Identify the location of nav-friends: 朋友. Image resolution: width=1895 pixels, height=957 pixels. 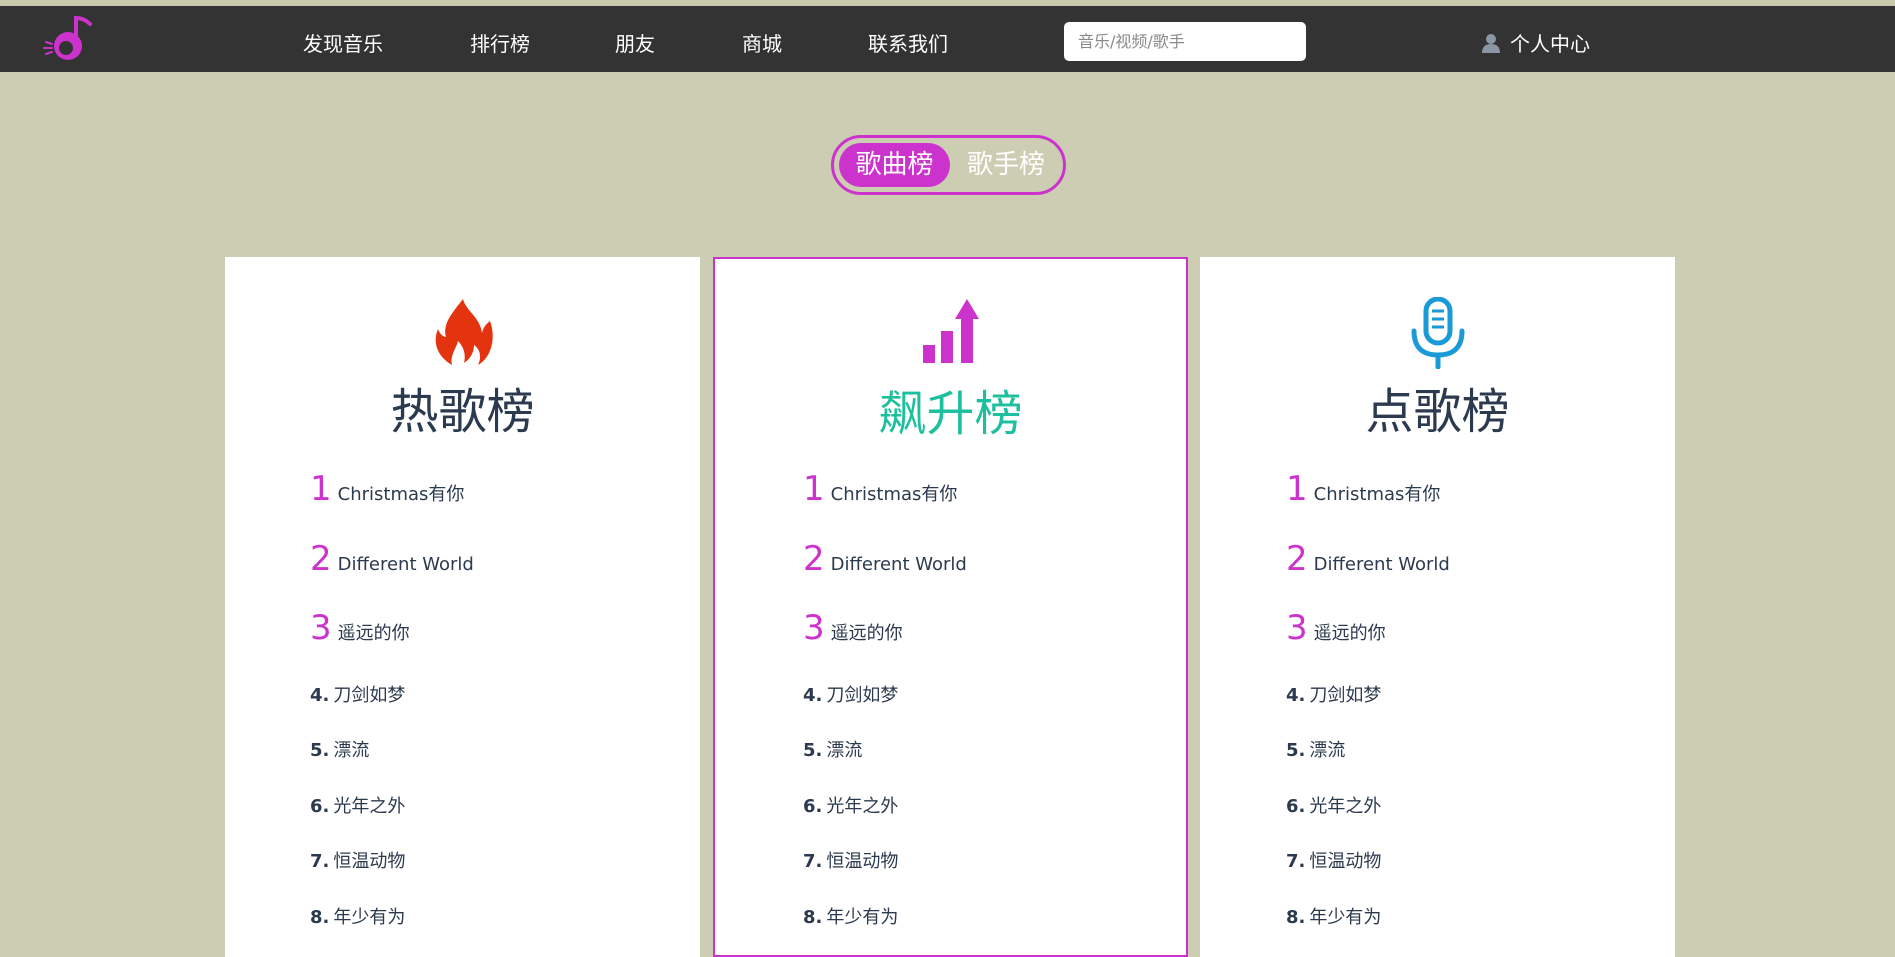
(635, 42).